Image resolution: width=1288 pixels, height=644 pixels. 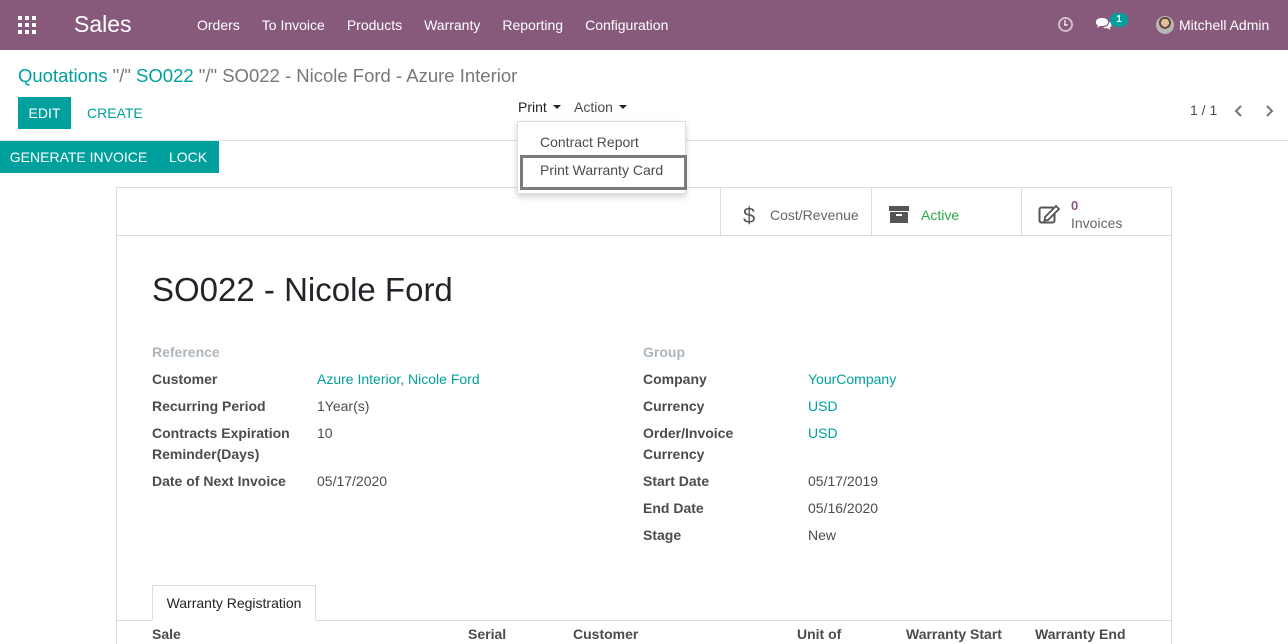 What do you see at coordinates (823, 433) in the screenshot?
I see `order-currency-value: USD` at bounding box center [823, 433].